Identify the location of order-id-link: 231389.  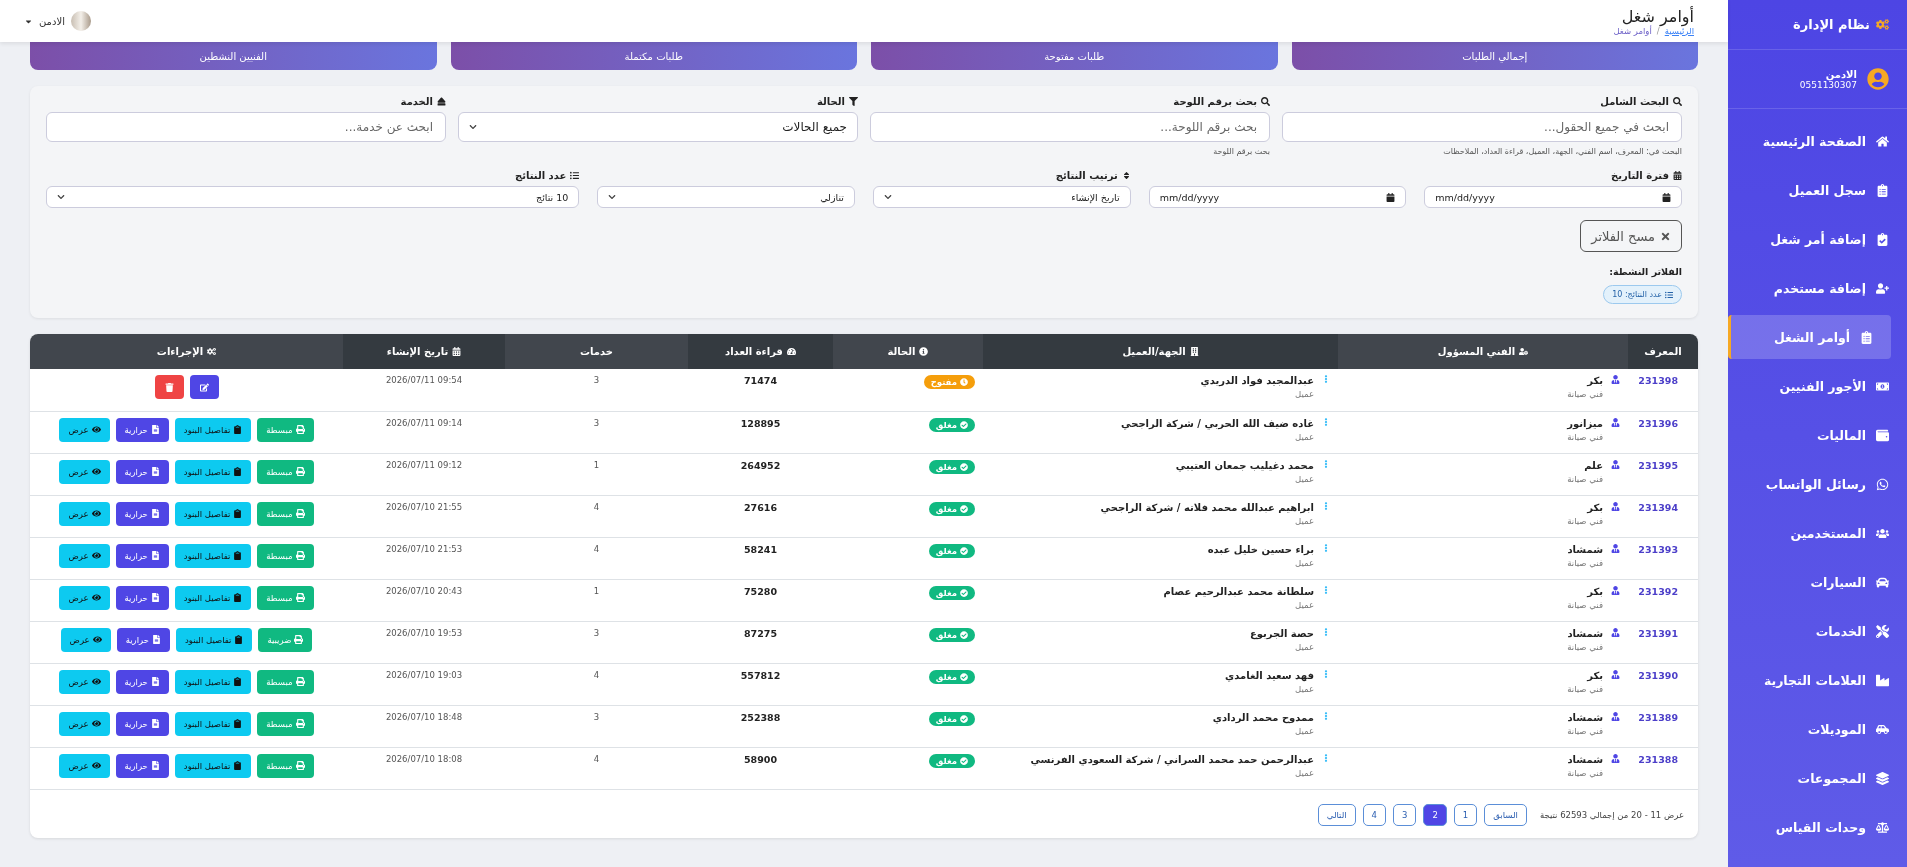
(1664, 717).